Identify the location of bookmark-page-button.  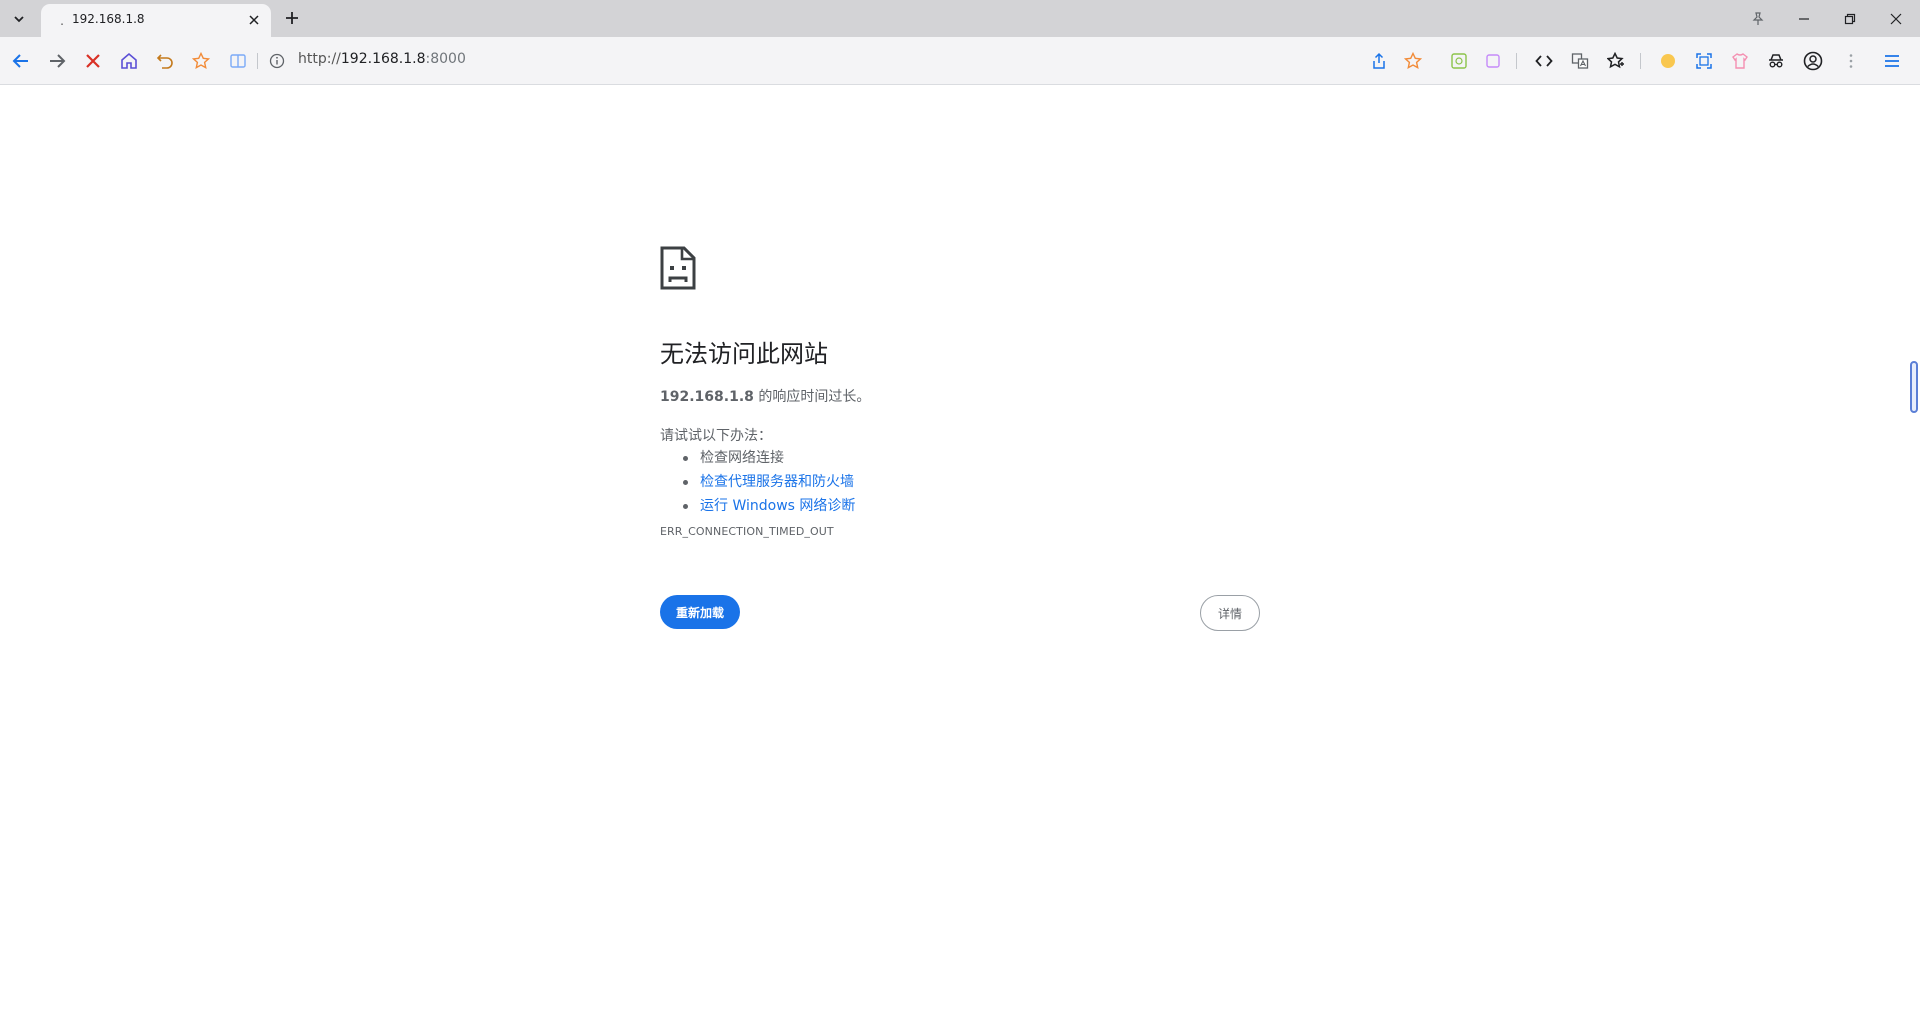
(1413, 61).